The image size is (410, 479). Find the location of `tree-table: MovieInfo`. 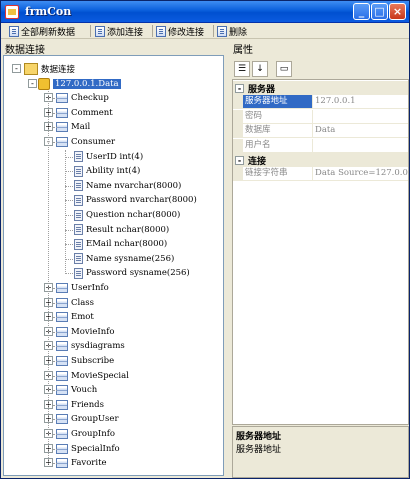

tree-table: MovieInfo is located at coordinates (85, 332).